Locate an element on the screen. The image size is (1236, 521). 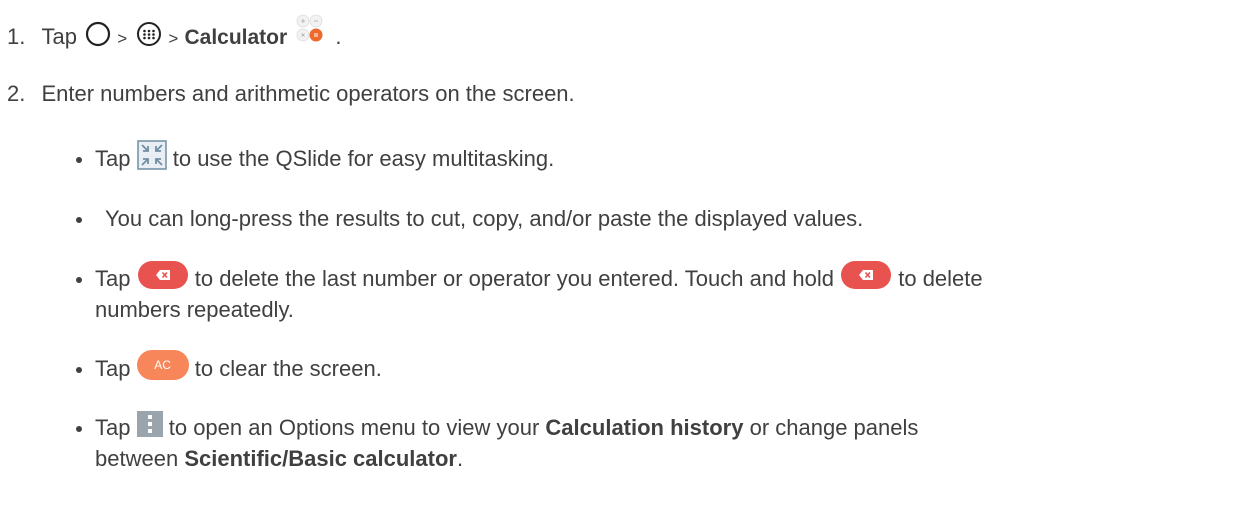
bullet-text: to open an Options menu to view your is located at coordinates (354, 427).